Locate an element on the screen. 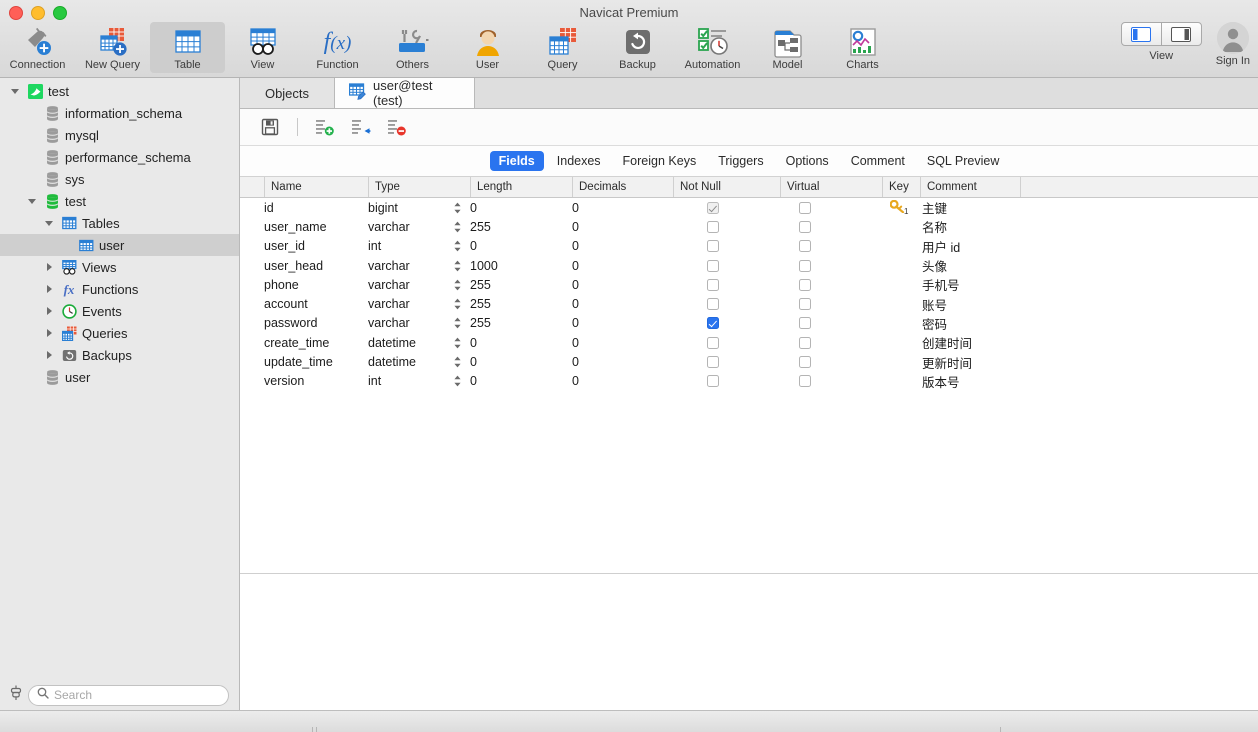 The width and height of the screenshot is (1258, 732). twisty-expanded-icon is located at coordinates (49, 223).